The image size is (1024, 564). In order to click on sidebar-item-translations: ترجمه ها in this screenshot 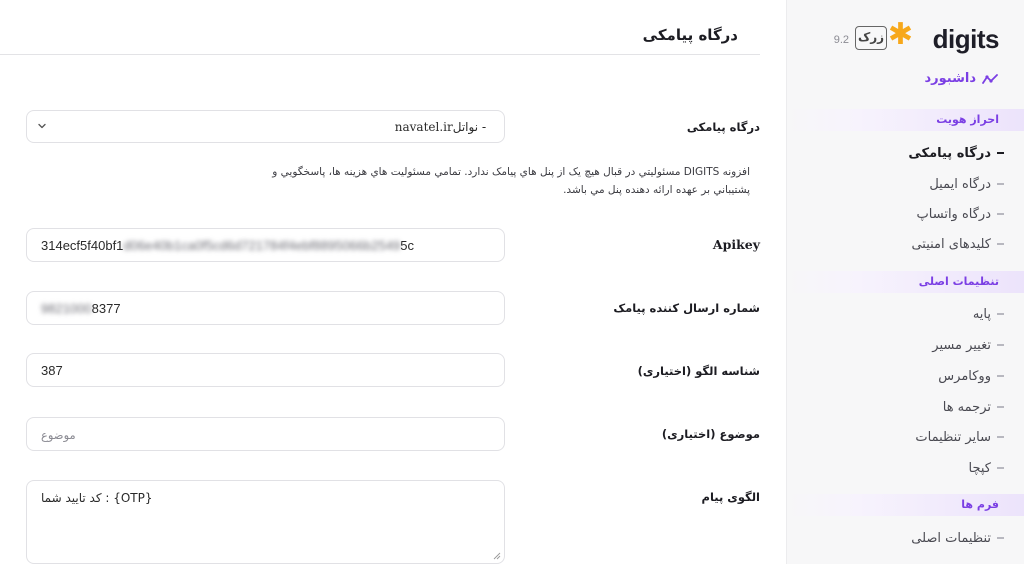, I will do `click(973, 407)`.